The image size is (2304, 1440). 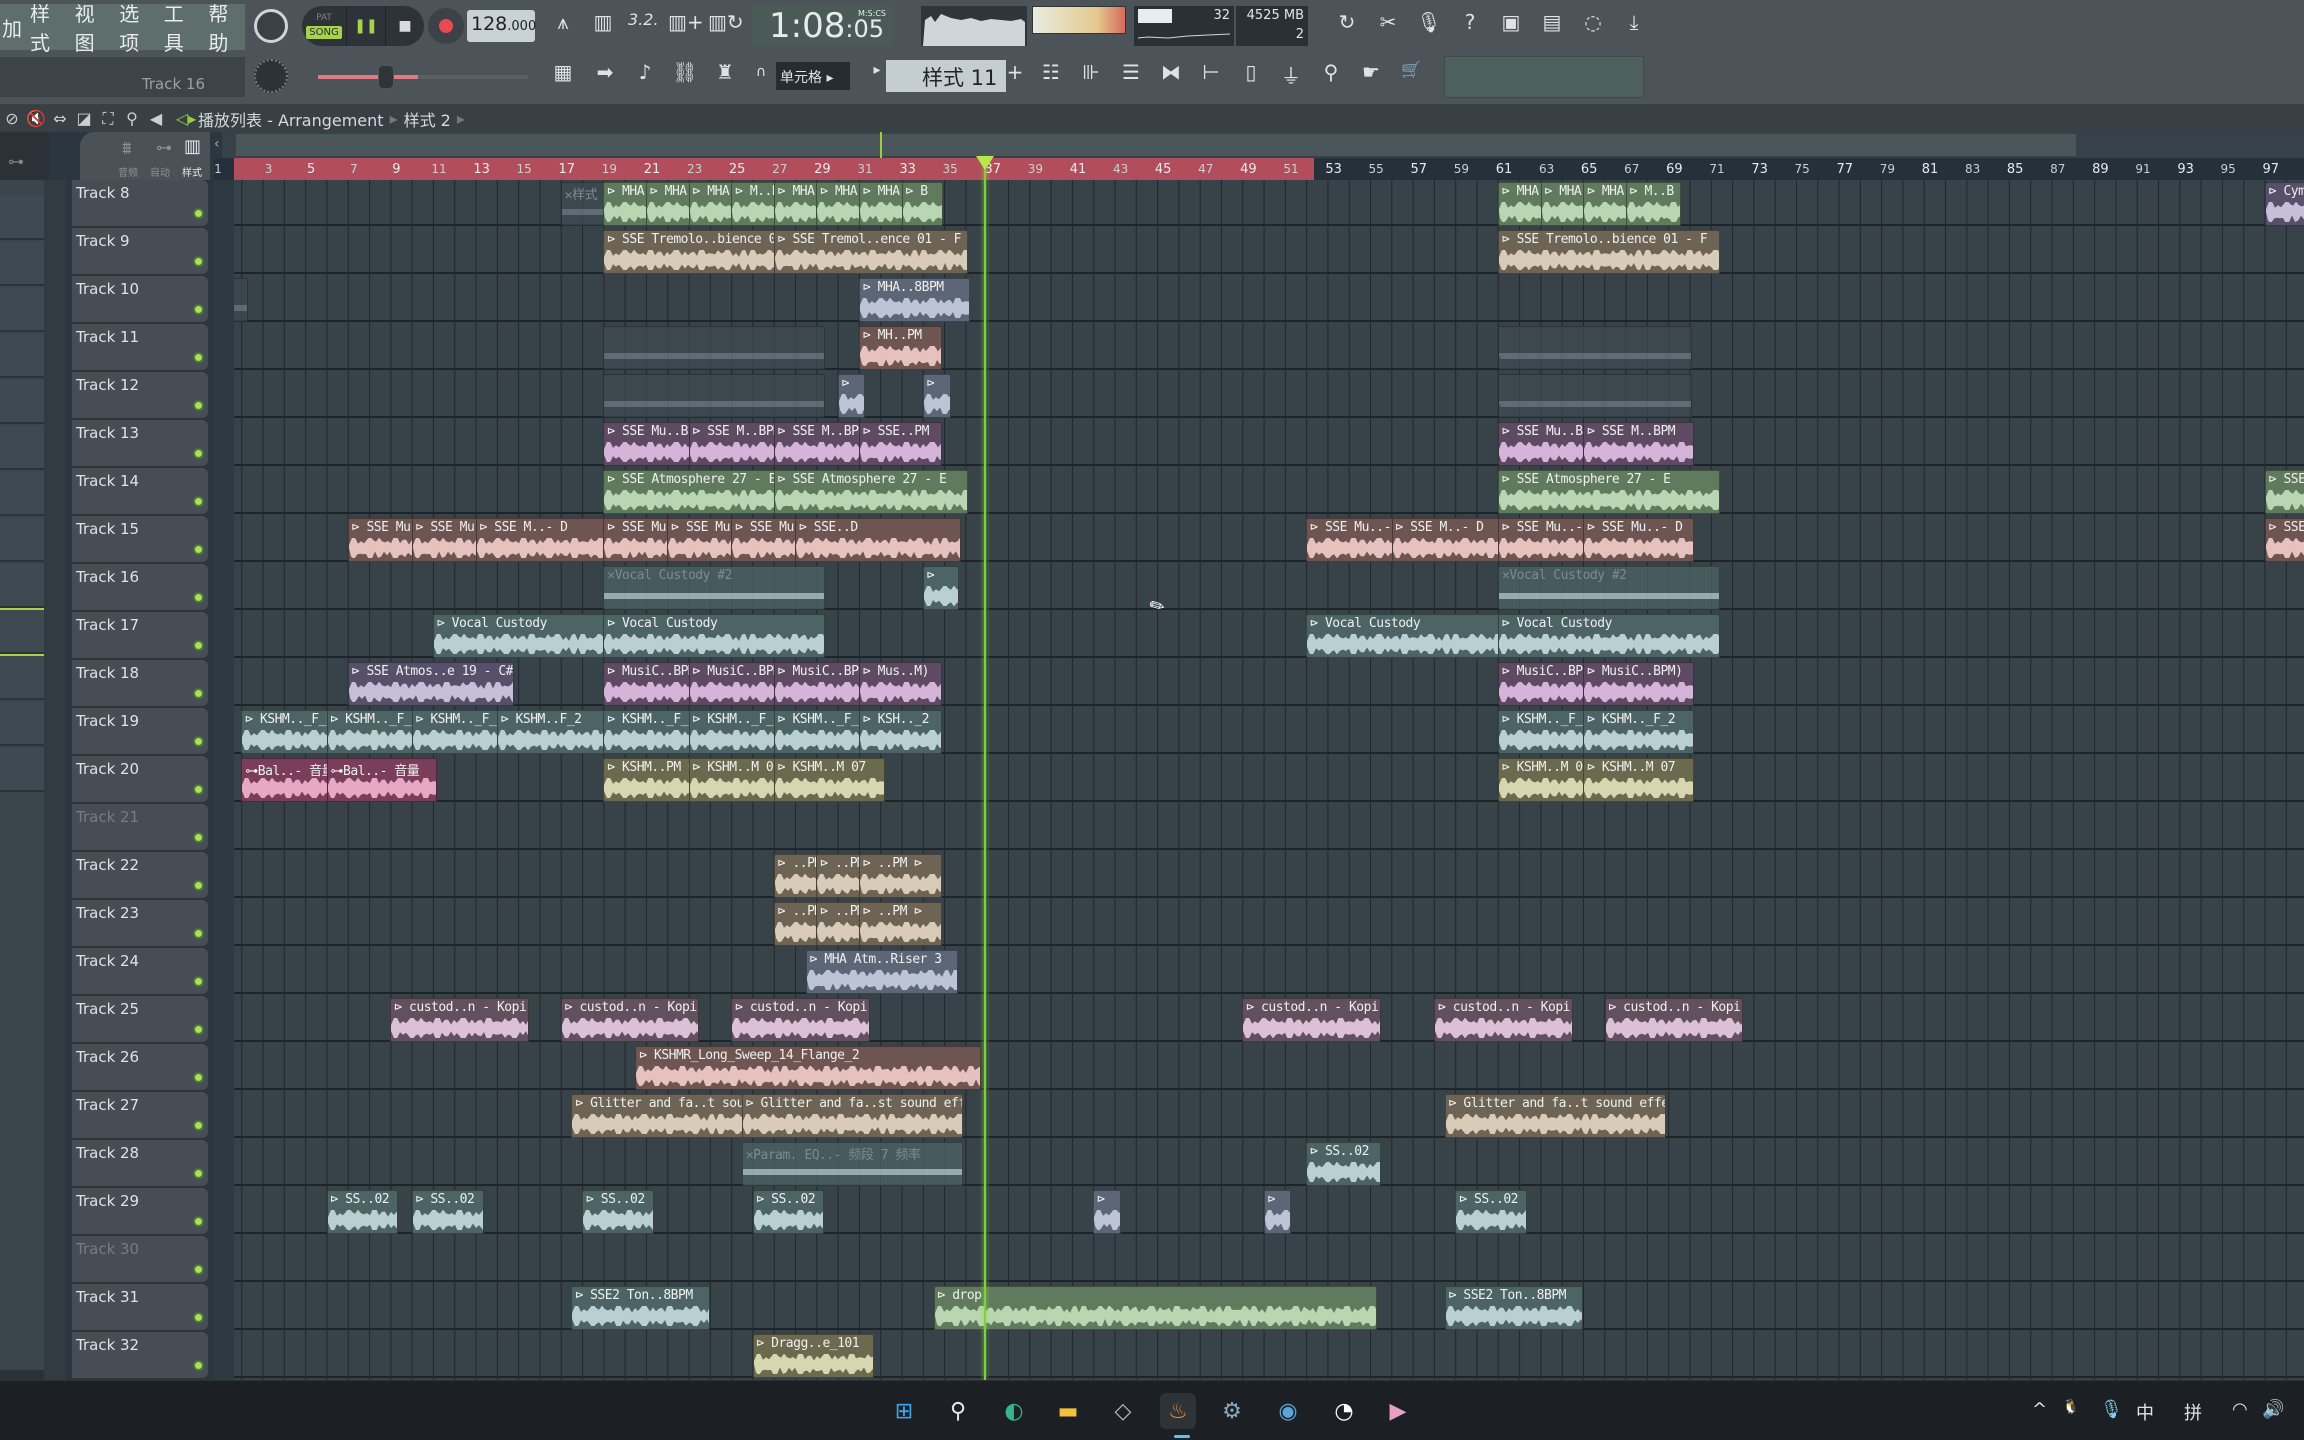 I want to click on edge-icon: ◐, so click(x=1014, y=1411).